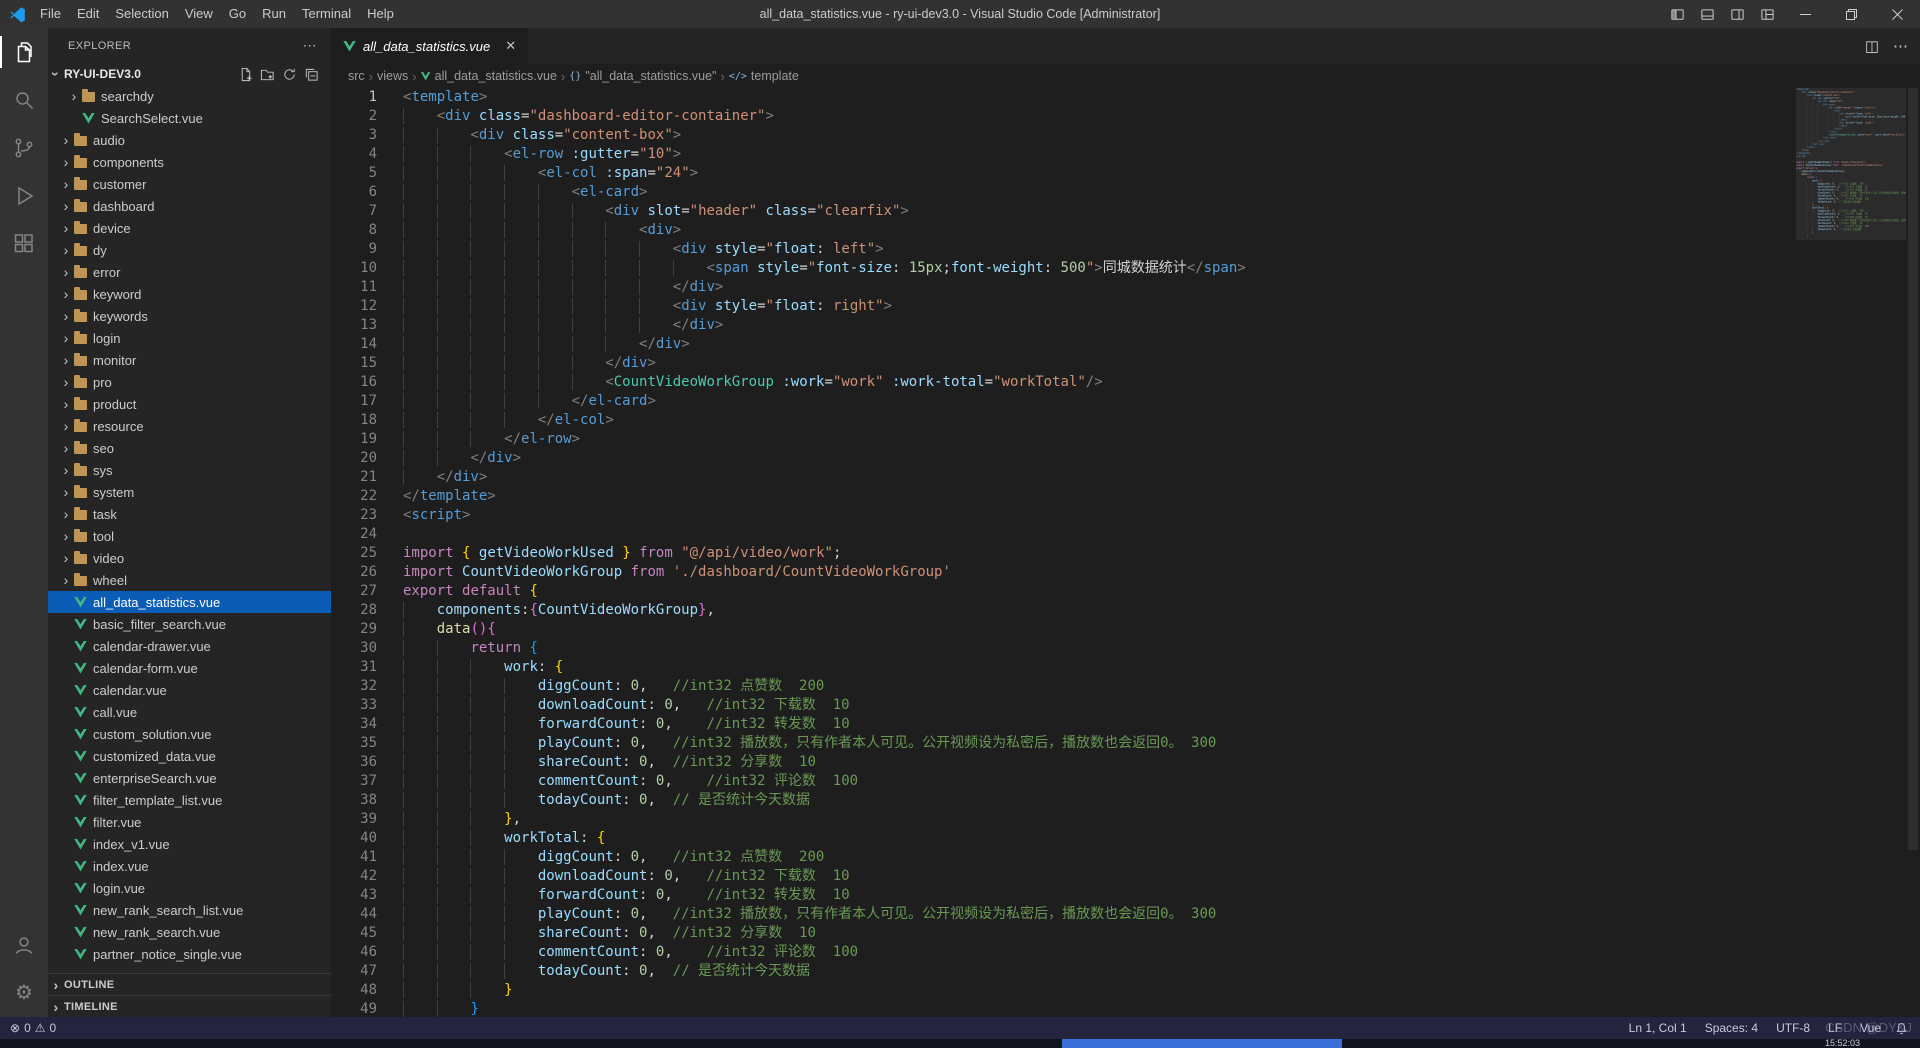 The image size is (1920, 1048). I want to click on tree-item-resource: › resource, so click(189, 426).